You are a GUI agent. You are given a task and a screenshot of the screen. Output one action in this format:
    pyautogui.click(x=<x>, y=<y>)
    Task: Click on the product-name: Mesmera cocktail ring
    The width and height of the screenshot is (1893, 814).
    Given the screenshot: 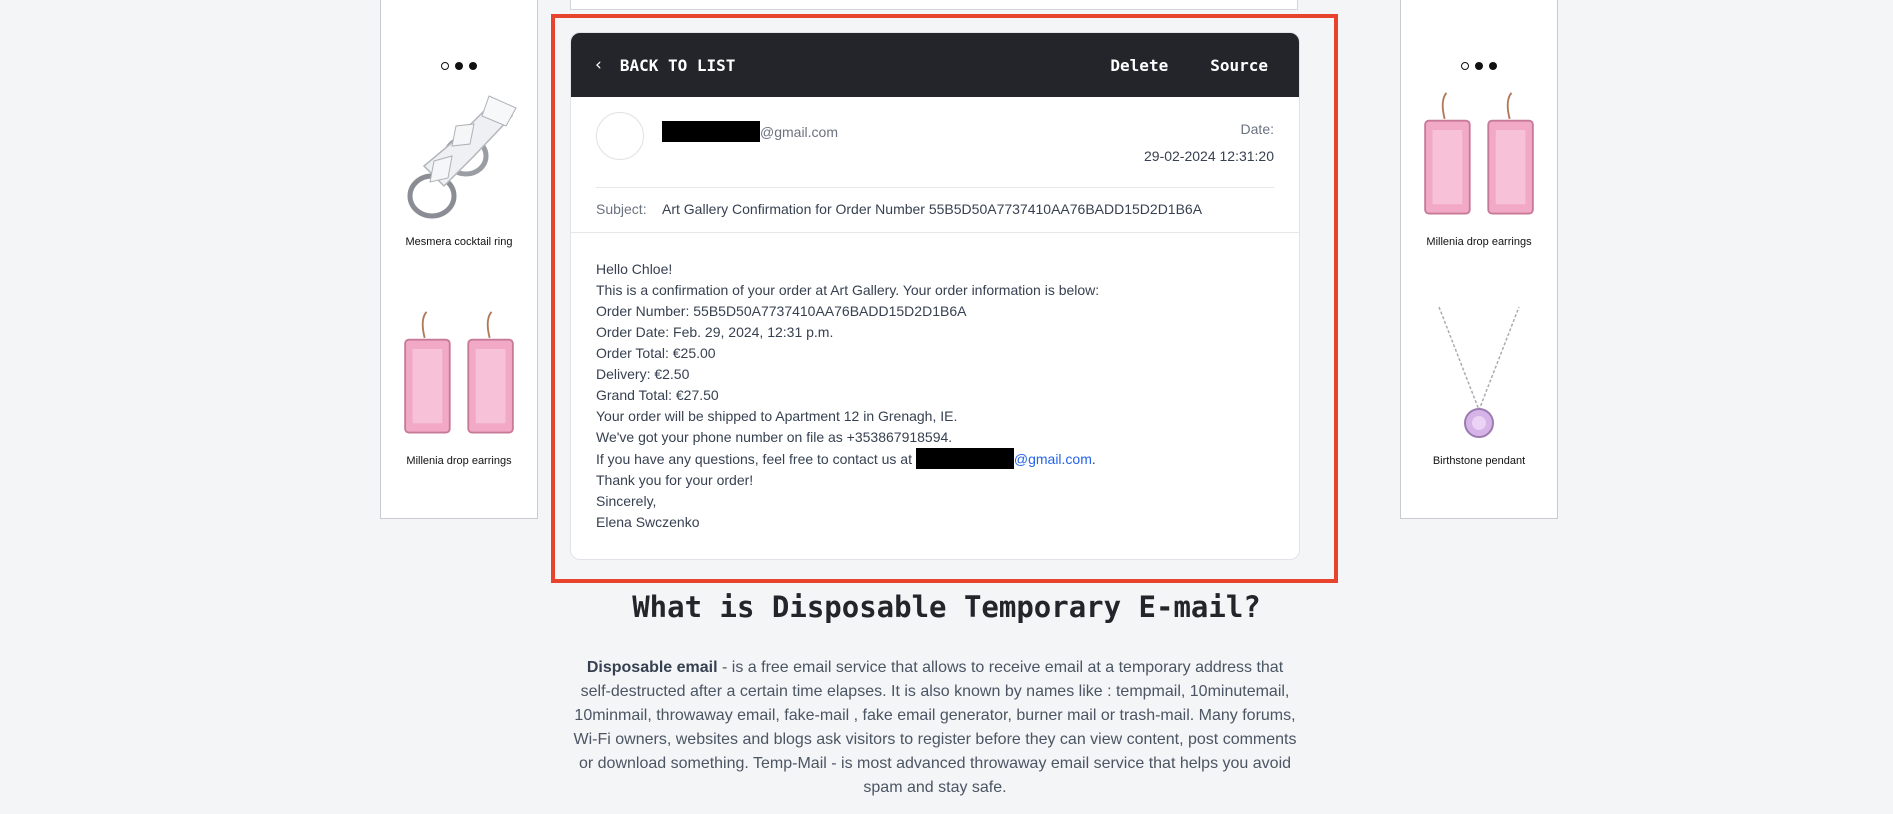 What is the action you would take?
    pyautogui.click(x=459, y=242)
    